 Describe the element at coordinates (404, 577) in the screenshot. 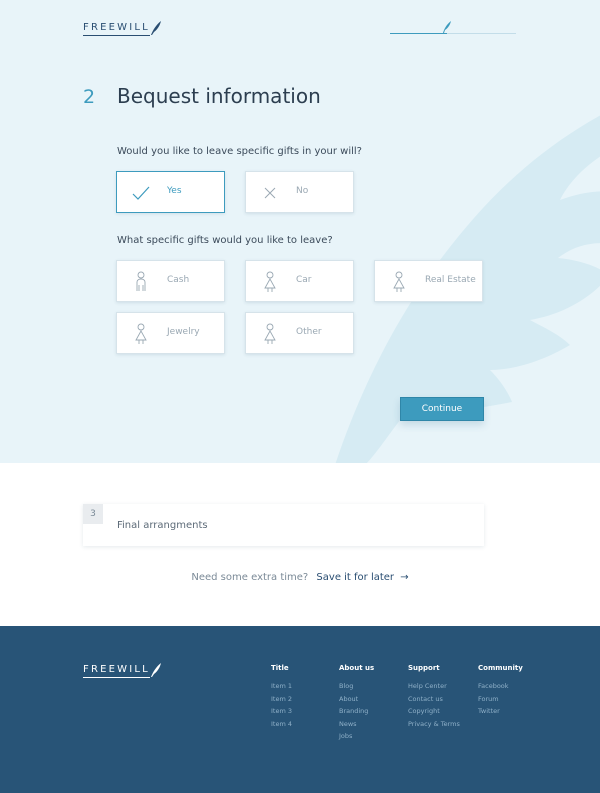

I see `arrow-right-icon: →` at that location.